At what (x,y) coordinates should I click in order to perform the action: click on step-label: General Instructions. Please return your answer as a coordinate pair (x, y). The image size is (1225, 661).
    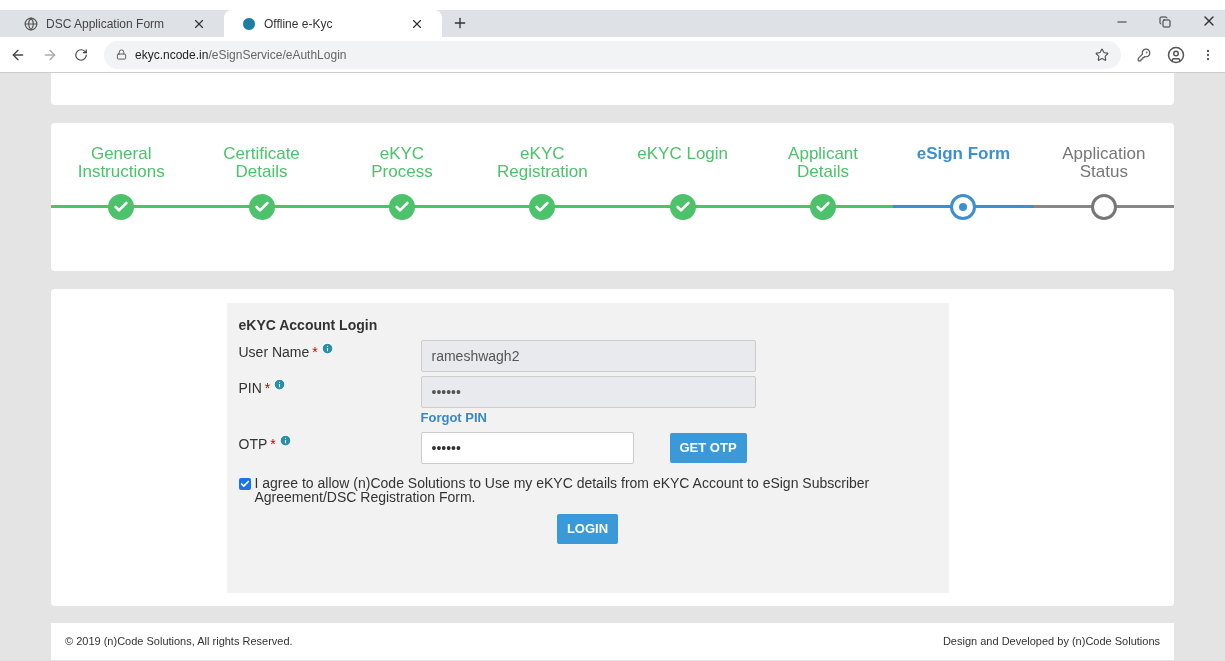
    Looking at the image, I should click on (121, 164).